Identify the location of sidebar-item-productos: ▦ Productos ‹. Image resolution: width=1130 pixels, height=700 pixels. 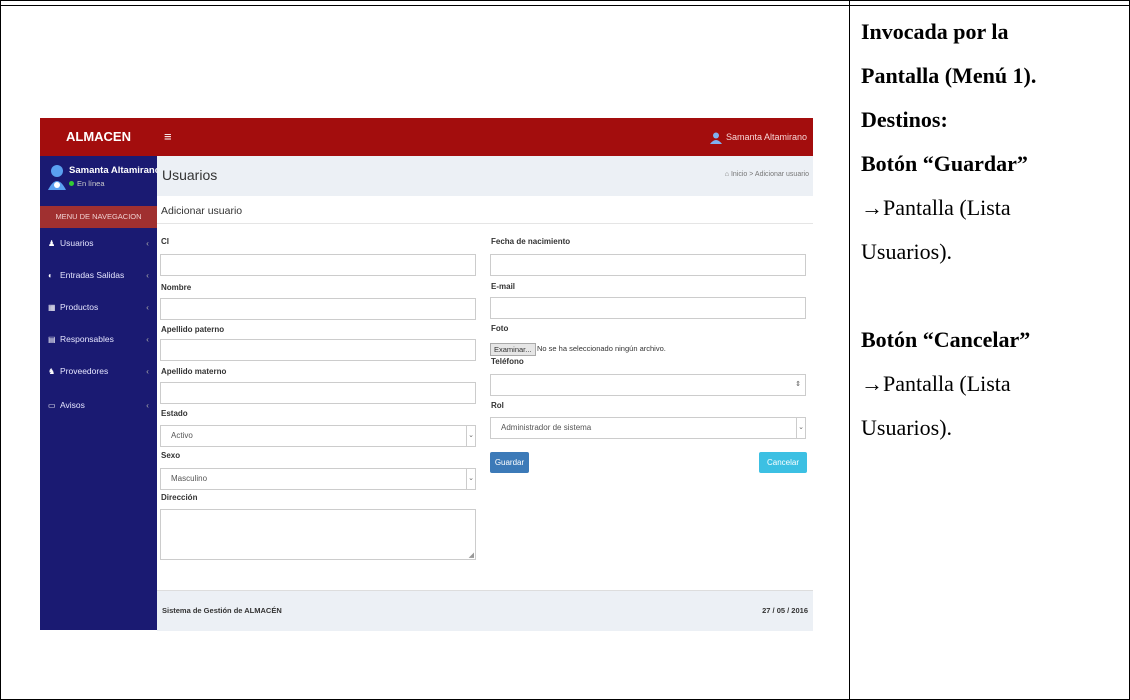
(98, 307).